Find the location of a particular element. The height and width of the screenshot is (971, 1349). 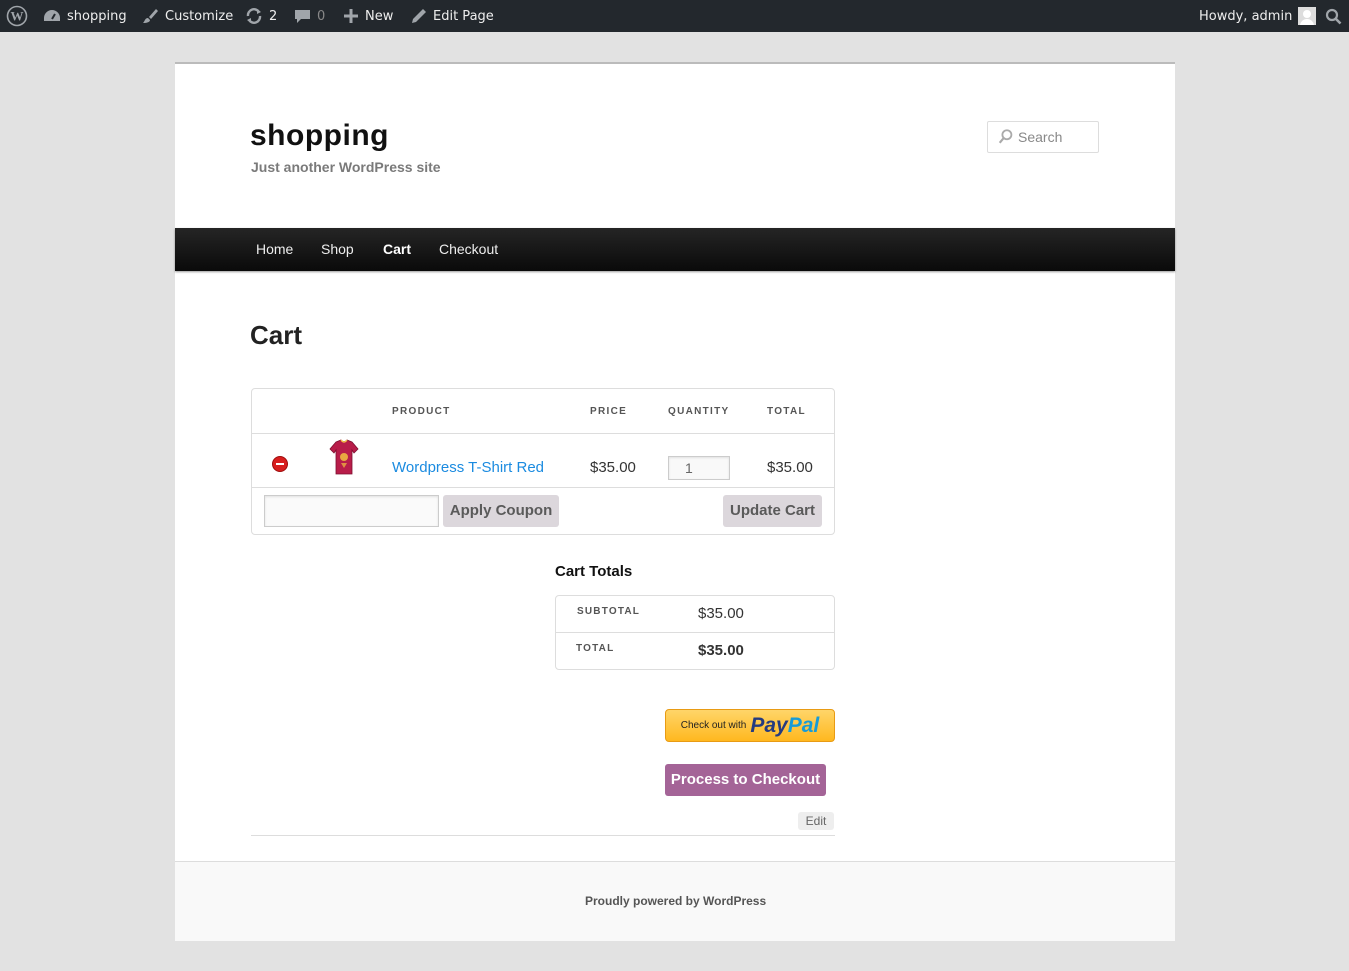

nav-item-checkout: Checkout is located at coordinates (468, 249).